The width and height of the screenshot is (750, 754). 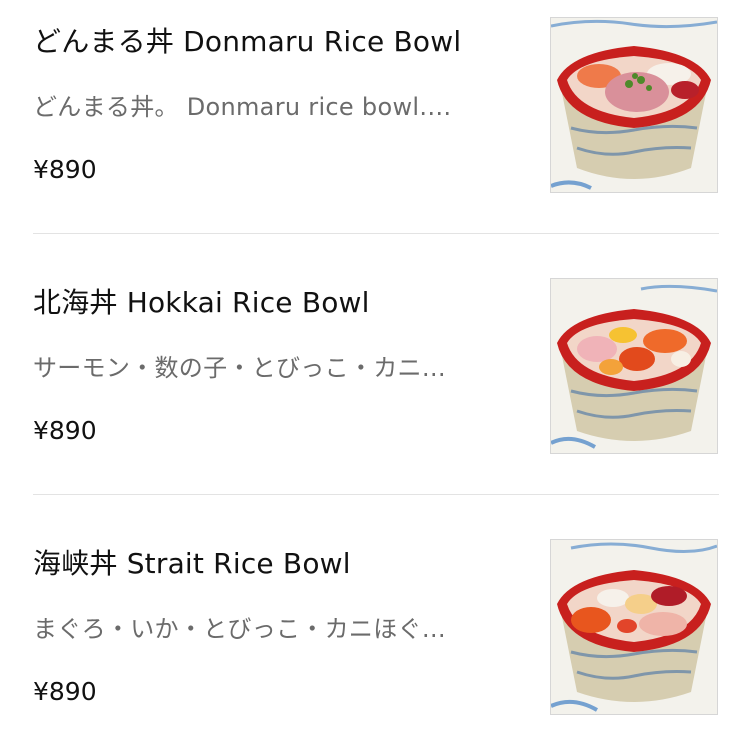 What do you see at coordinates (247, 41) in the screenshot?
I see `item-title: どんまる丼 Donmaru Rice Bowl` at bounding box center [247, 41].